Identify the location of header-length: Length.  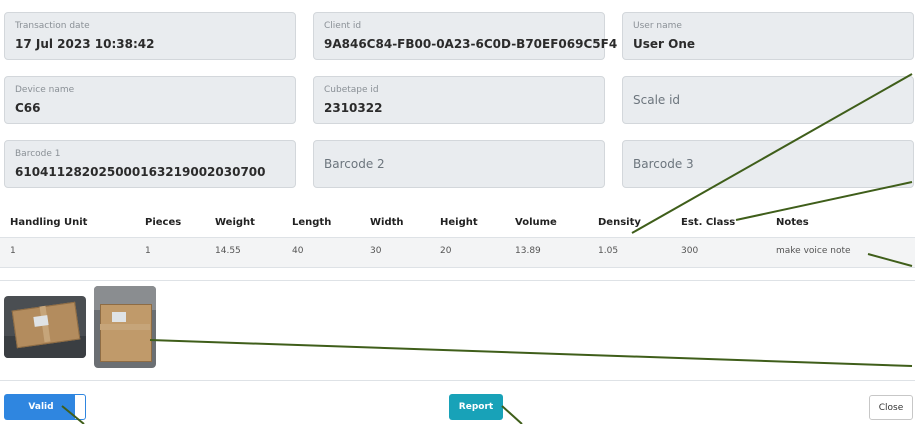
(312, 222).